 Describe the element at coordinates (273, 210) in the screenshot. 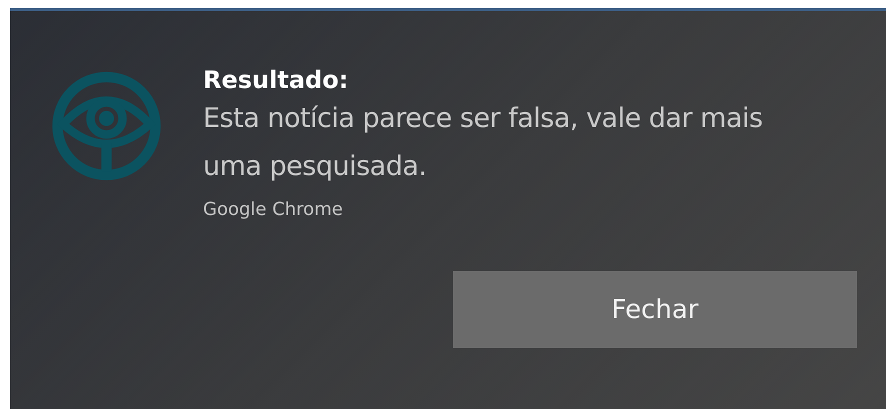

I see `source-label: Google Chrome` at that location.